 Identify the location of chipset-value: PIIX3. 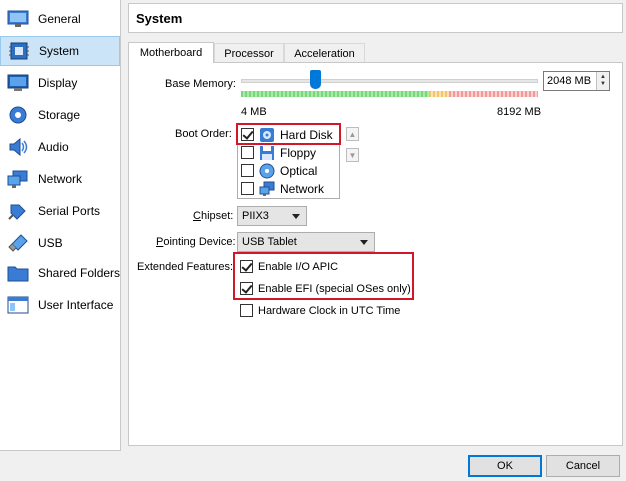
(255, 216).